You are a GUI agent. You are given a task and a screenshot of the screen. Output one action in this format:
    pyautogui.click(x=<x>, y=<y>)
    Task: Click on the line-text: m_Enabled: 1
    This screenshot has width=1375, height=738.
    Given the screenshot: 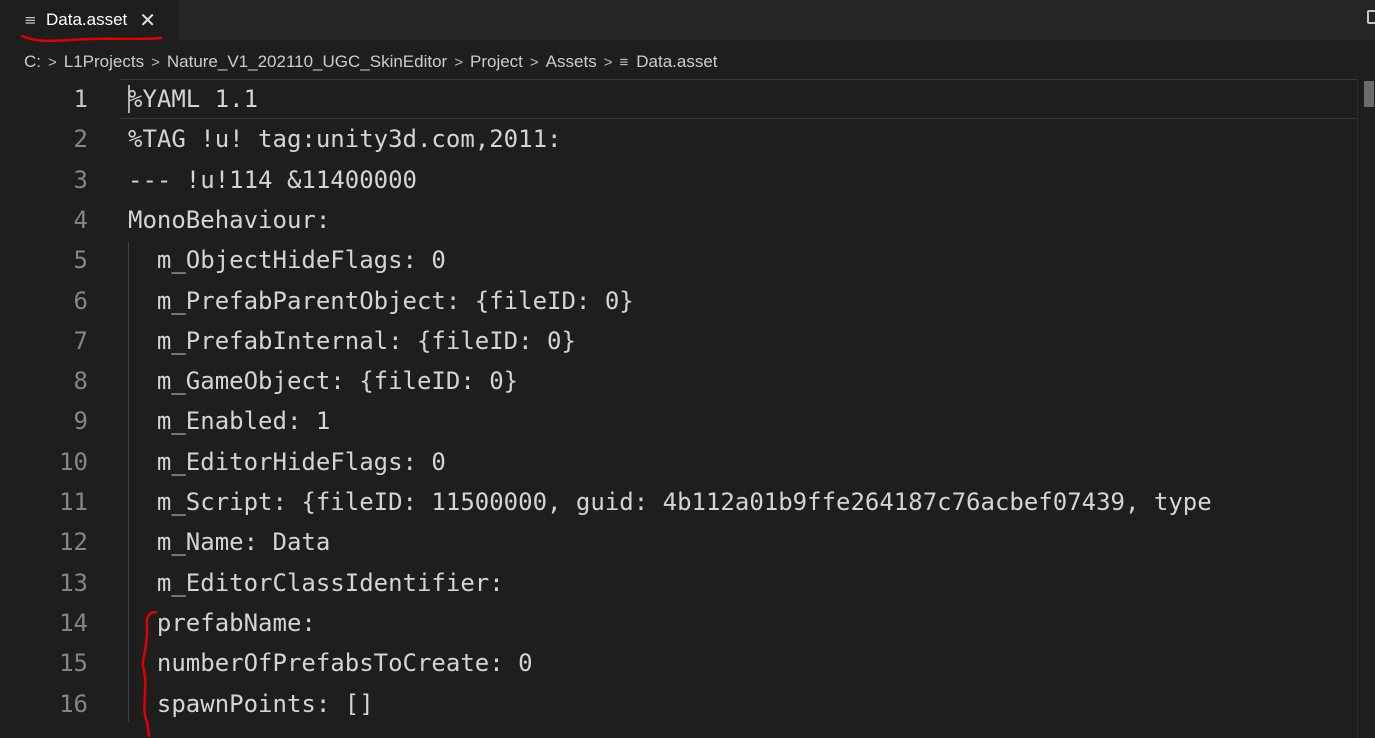 What is the action you would take?
    pyautogui.click(x=229, y=421)
    